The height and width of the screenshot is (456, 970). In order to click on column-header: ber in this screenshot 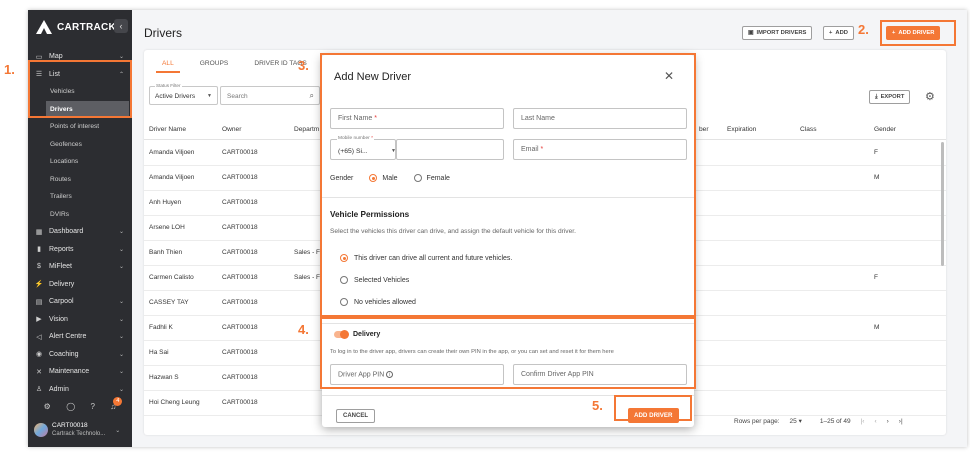, I will do `click(704, 130)`.